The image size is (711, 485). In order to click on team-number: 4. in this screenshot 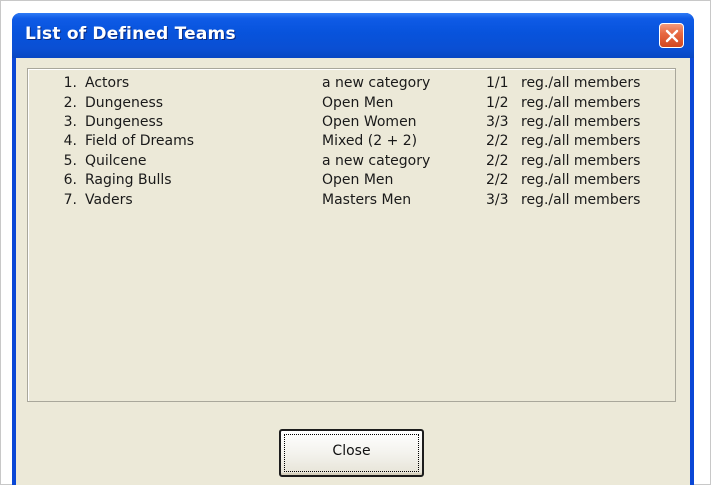, I will do `click(70, 141)`.